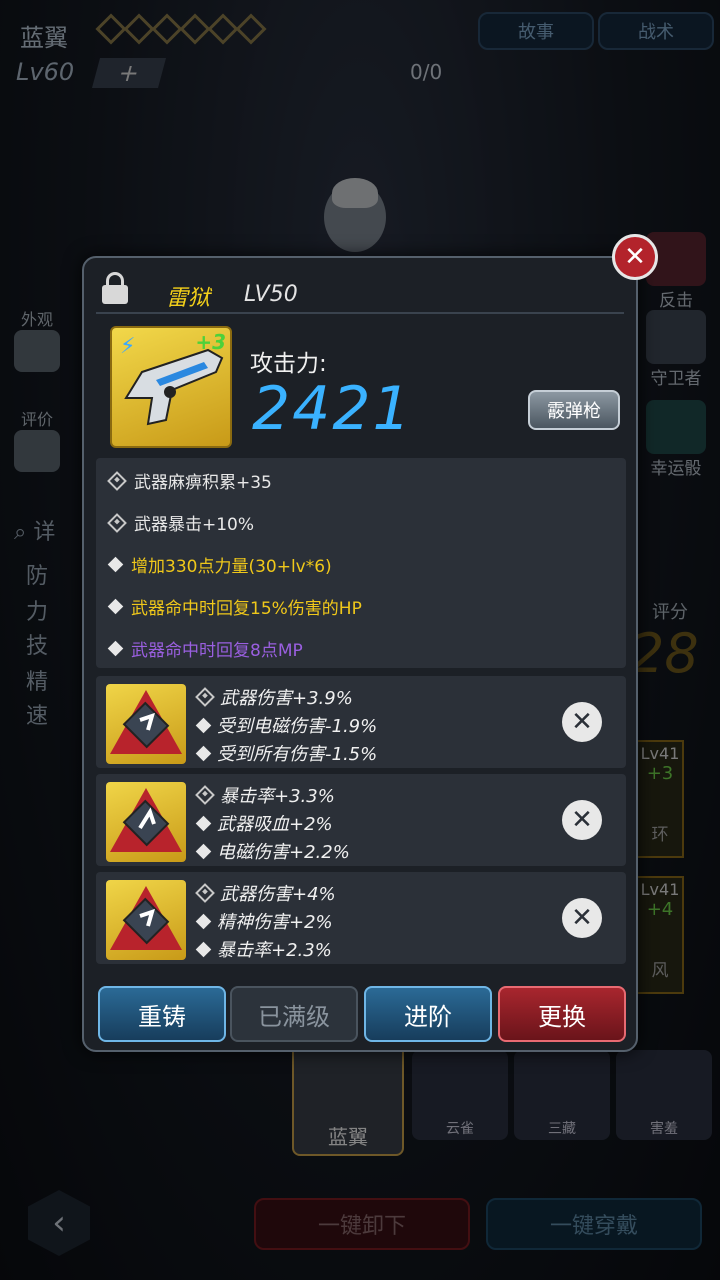 Image resolution: width=720 pixels, height=1280 pixels. I want to click on weapon-icon: ⚡ +3, so click(171, 387).